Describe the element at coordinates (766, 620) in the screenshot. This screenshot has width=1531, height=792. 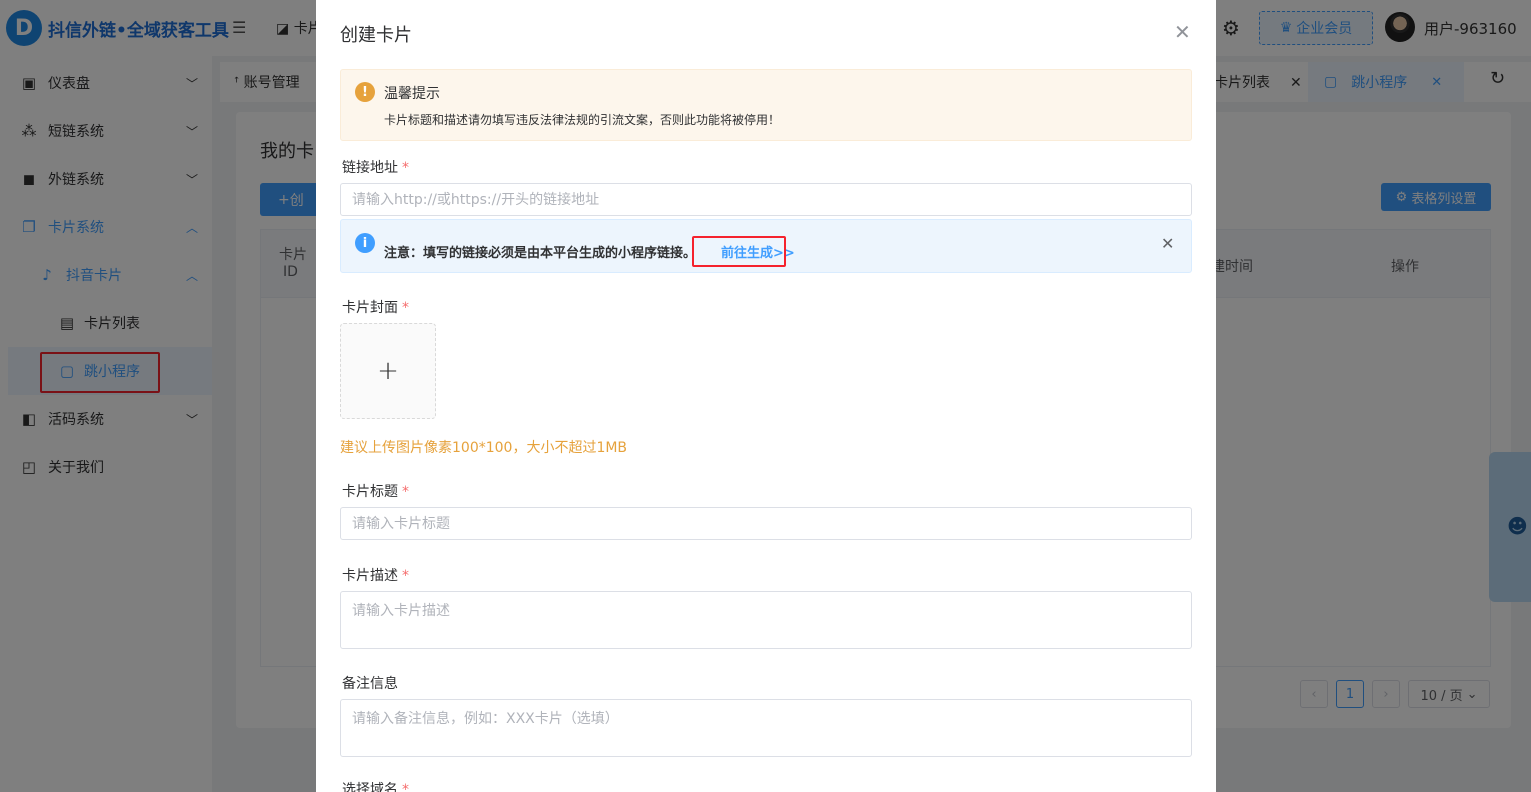
I see `card-description-input` at that location.